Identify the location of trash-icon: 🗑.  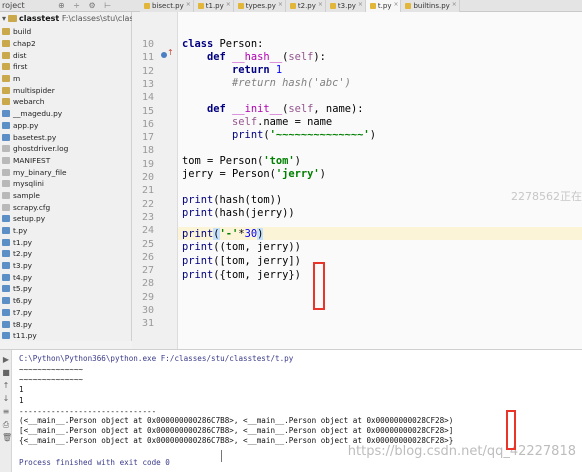
(7, 438).